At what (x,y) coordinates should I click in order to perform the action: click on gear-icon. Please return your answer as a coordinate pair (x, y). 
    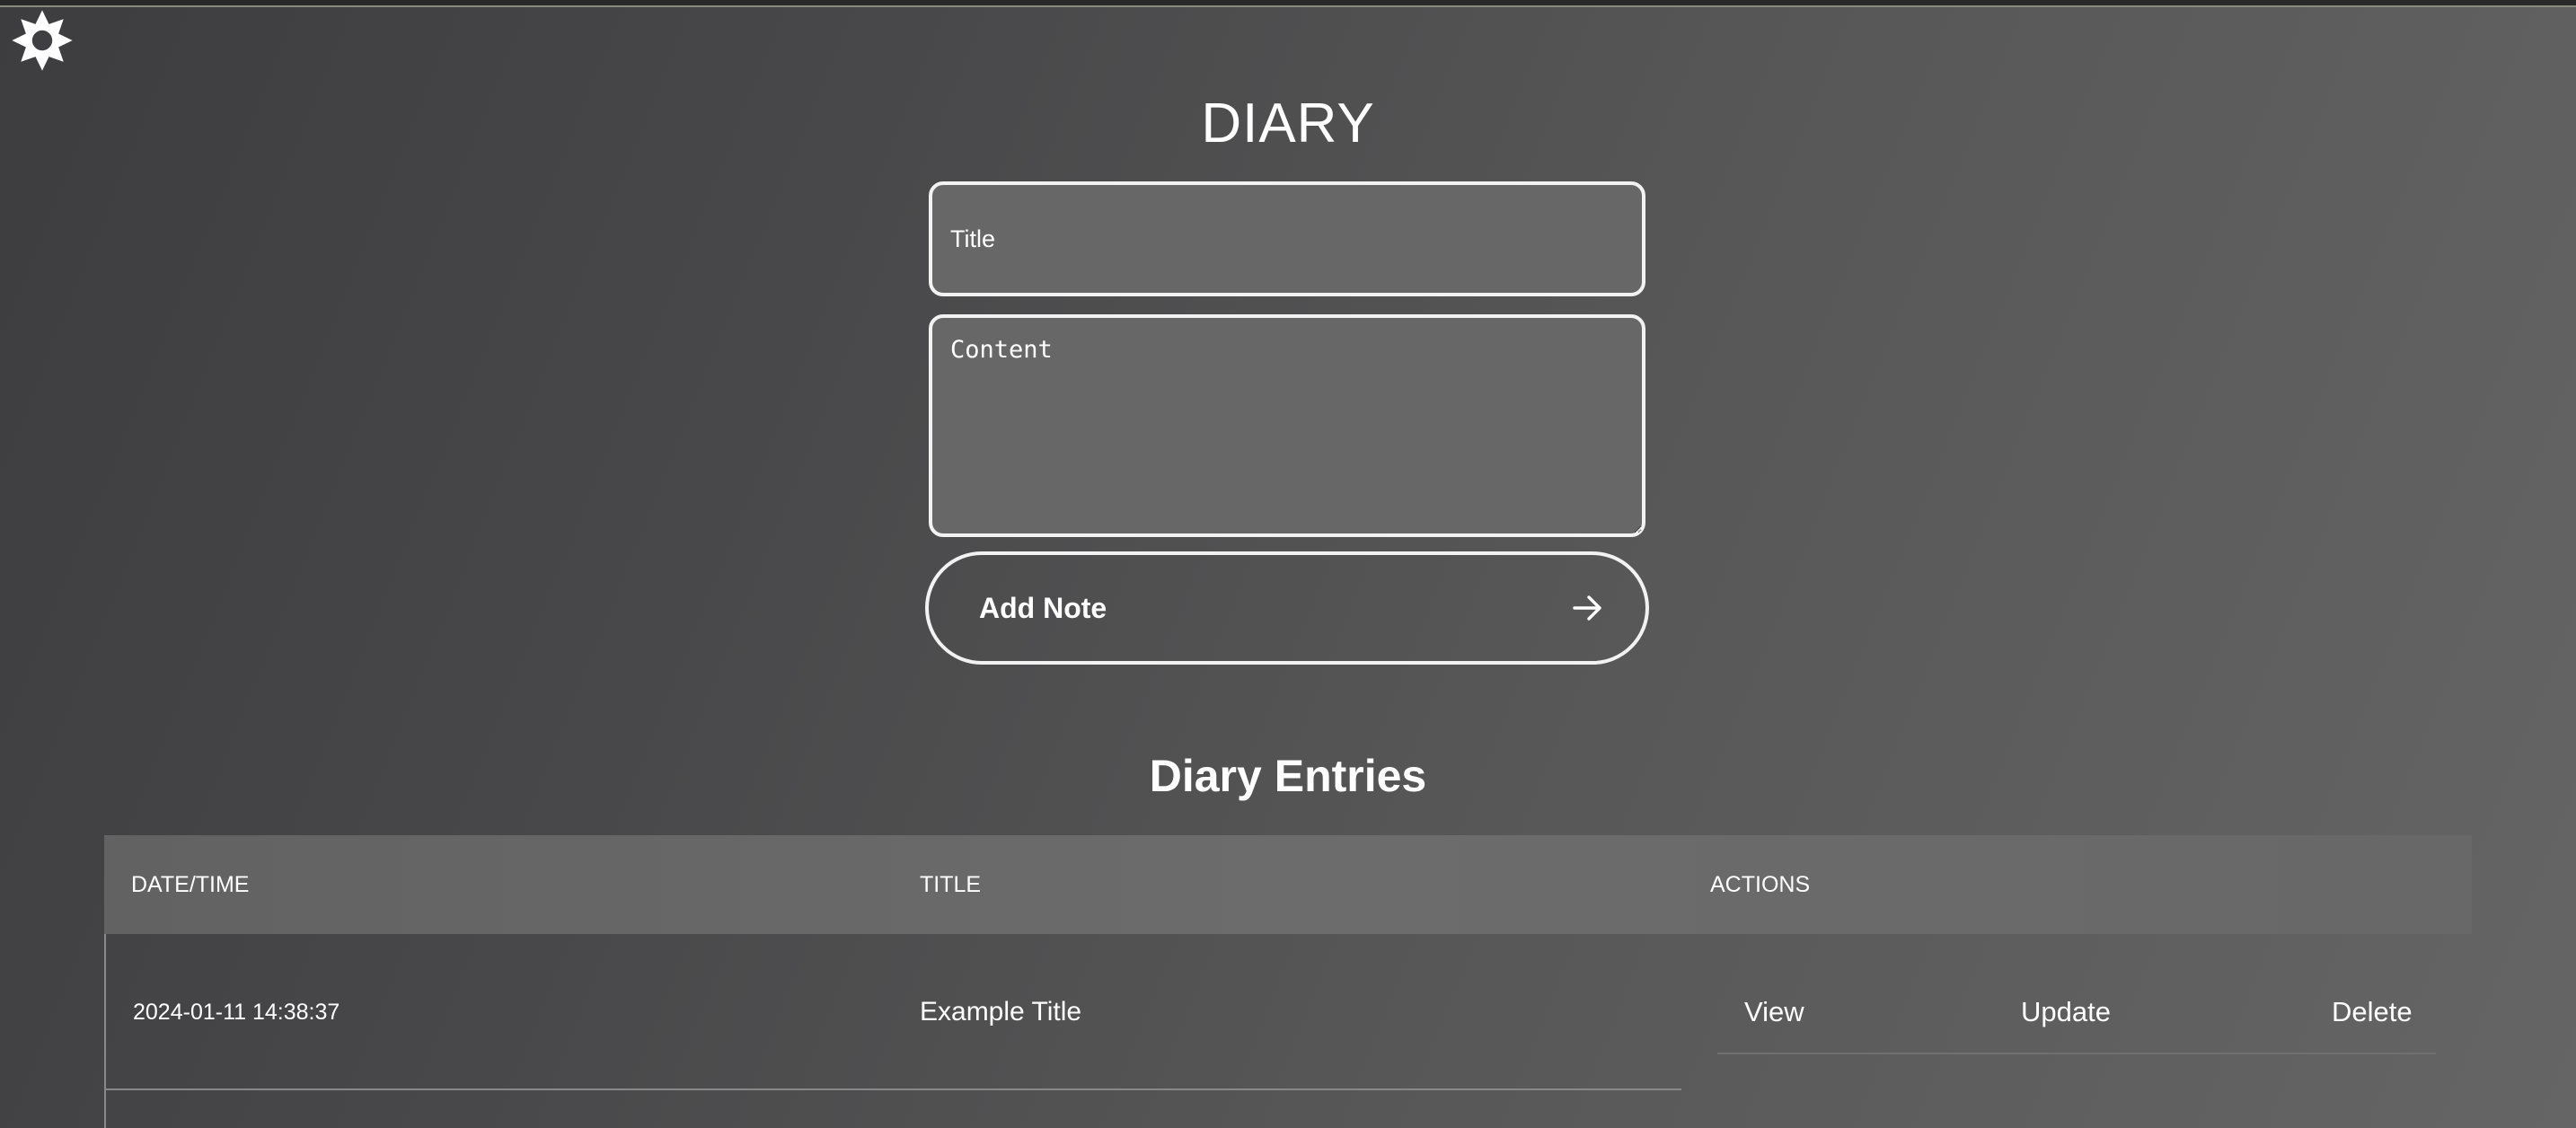
    Looking at the image, I should click on (42, 40).